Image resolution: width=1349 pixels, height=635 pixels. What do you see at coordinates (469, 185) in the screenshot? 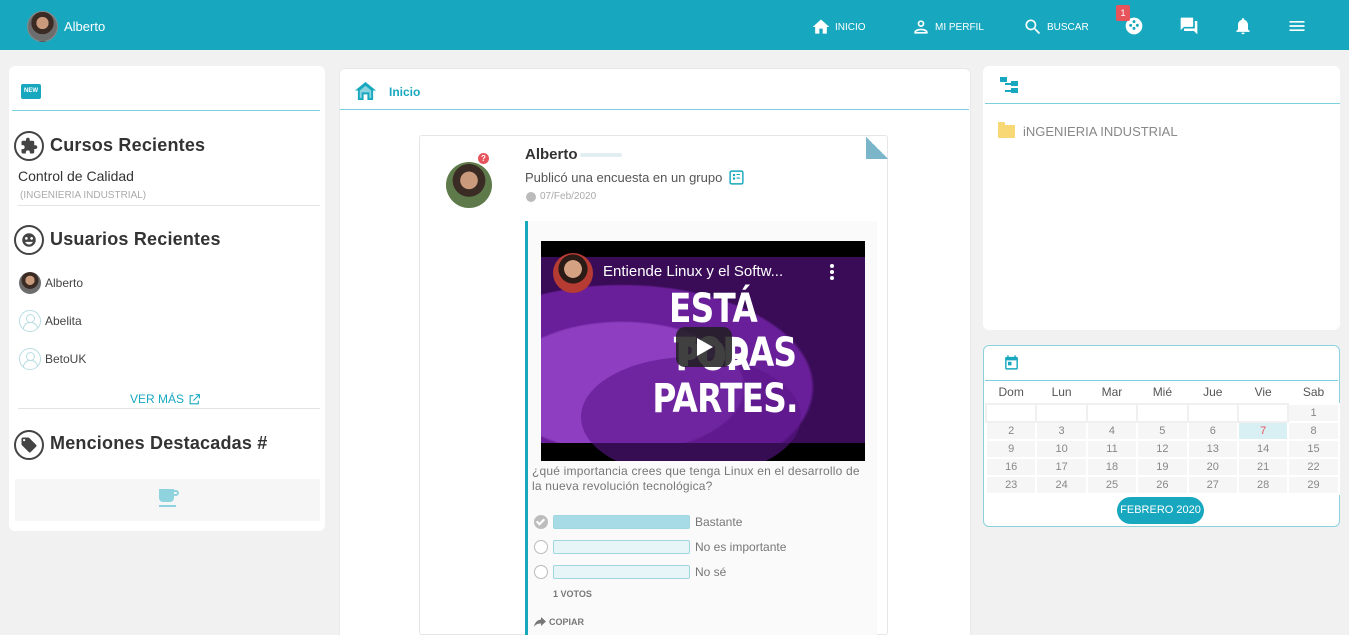
I see `post-author-avatar` at bounding box center [469, 185].